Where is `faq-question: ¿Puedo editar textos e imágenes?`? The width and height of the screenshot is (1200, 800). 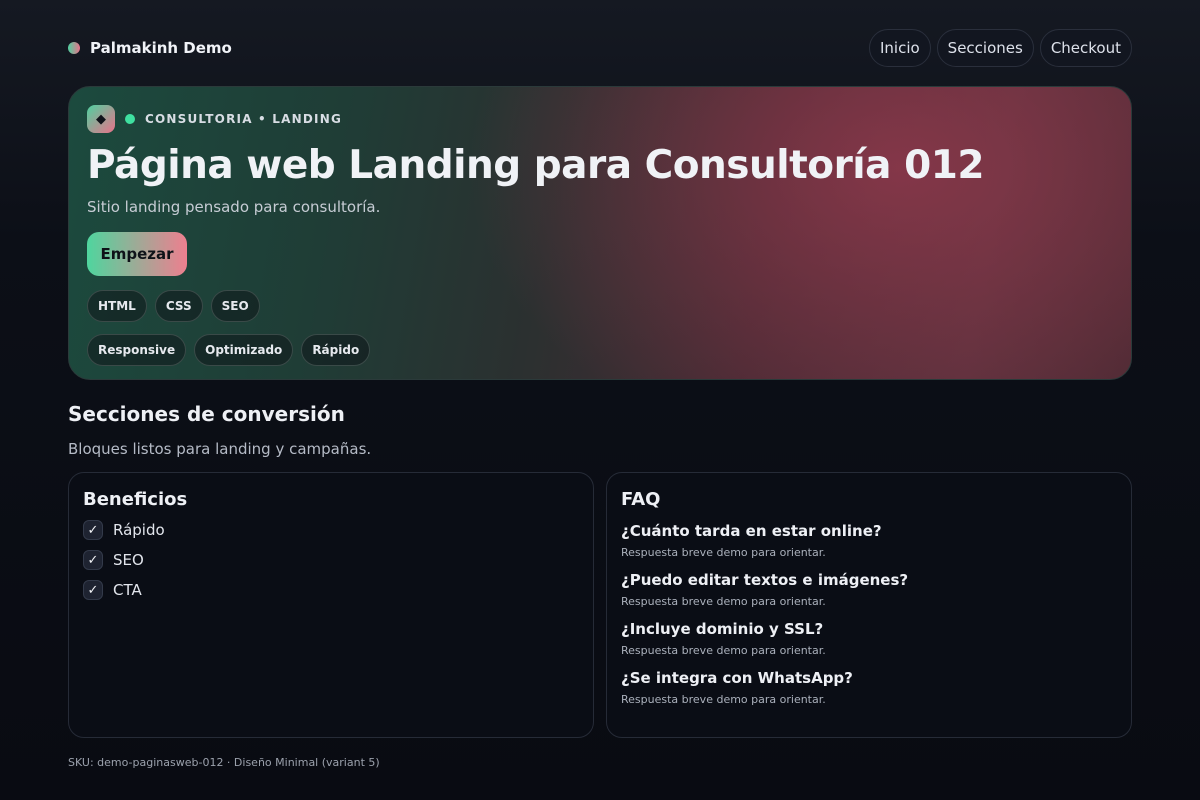 faq-question: ¿Puedo editar textos e imágenes? is located at coordinates (765, 580).